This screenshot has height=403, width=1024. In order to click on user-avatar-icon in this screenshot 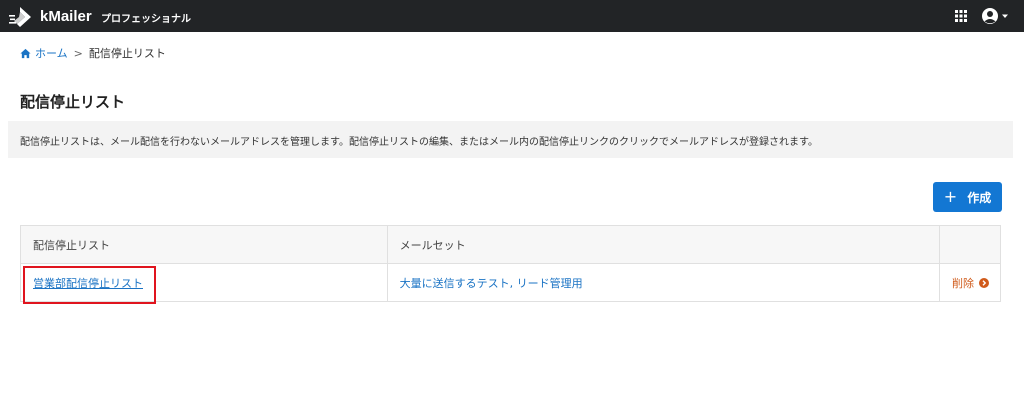, I will do `click(997, 16)`.